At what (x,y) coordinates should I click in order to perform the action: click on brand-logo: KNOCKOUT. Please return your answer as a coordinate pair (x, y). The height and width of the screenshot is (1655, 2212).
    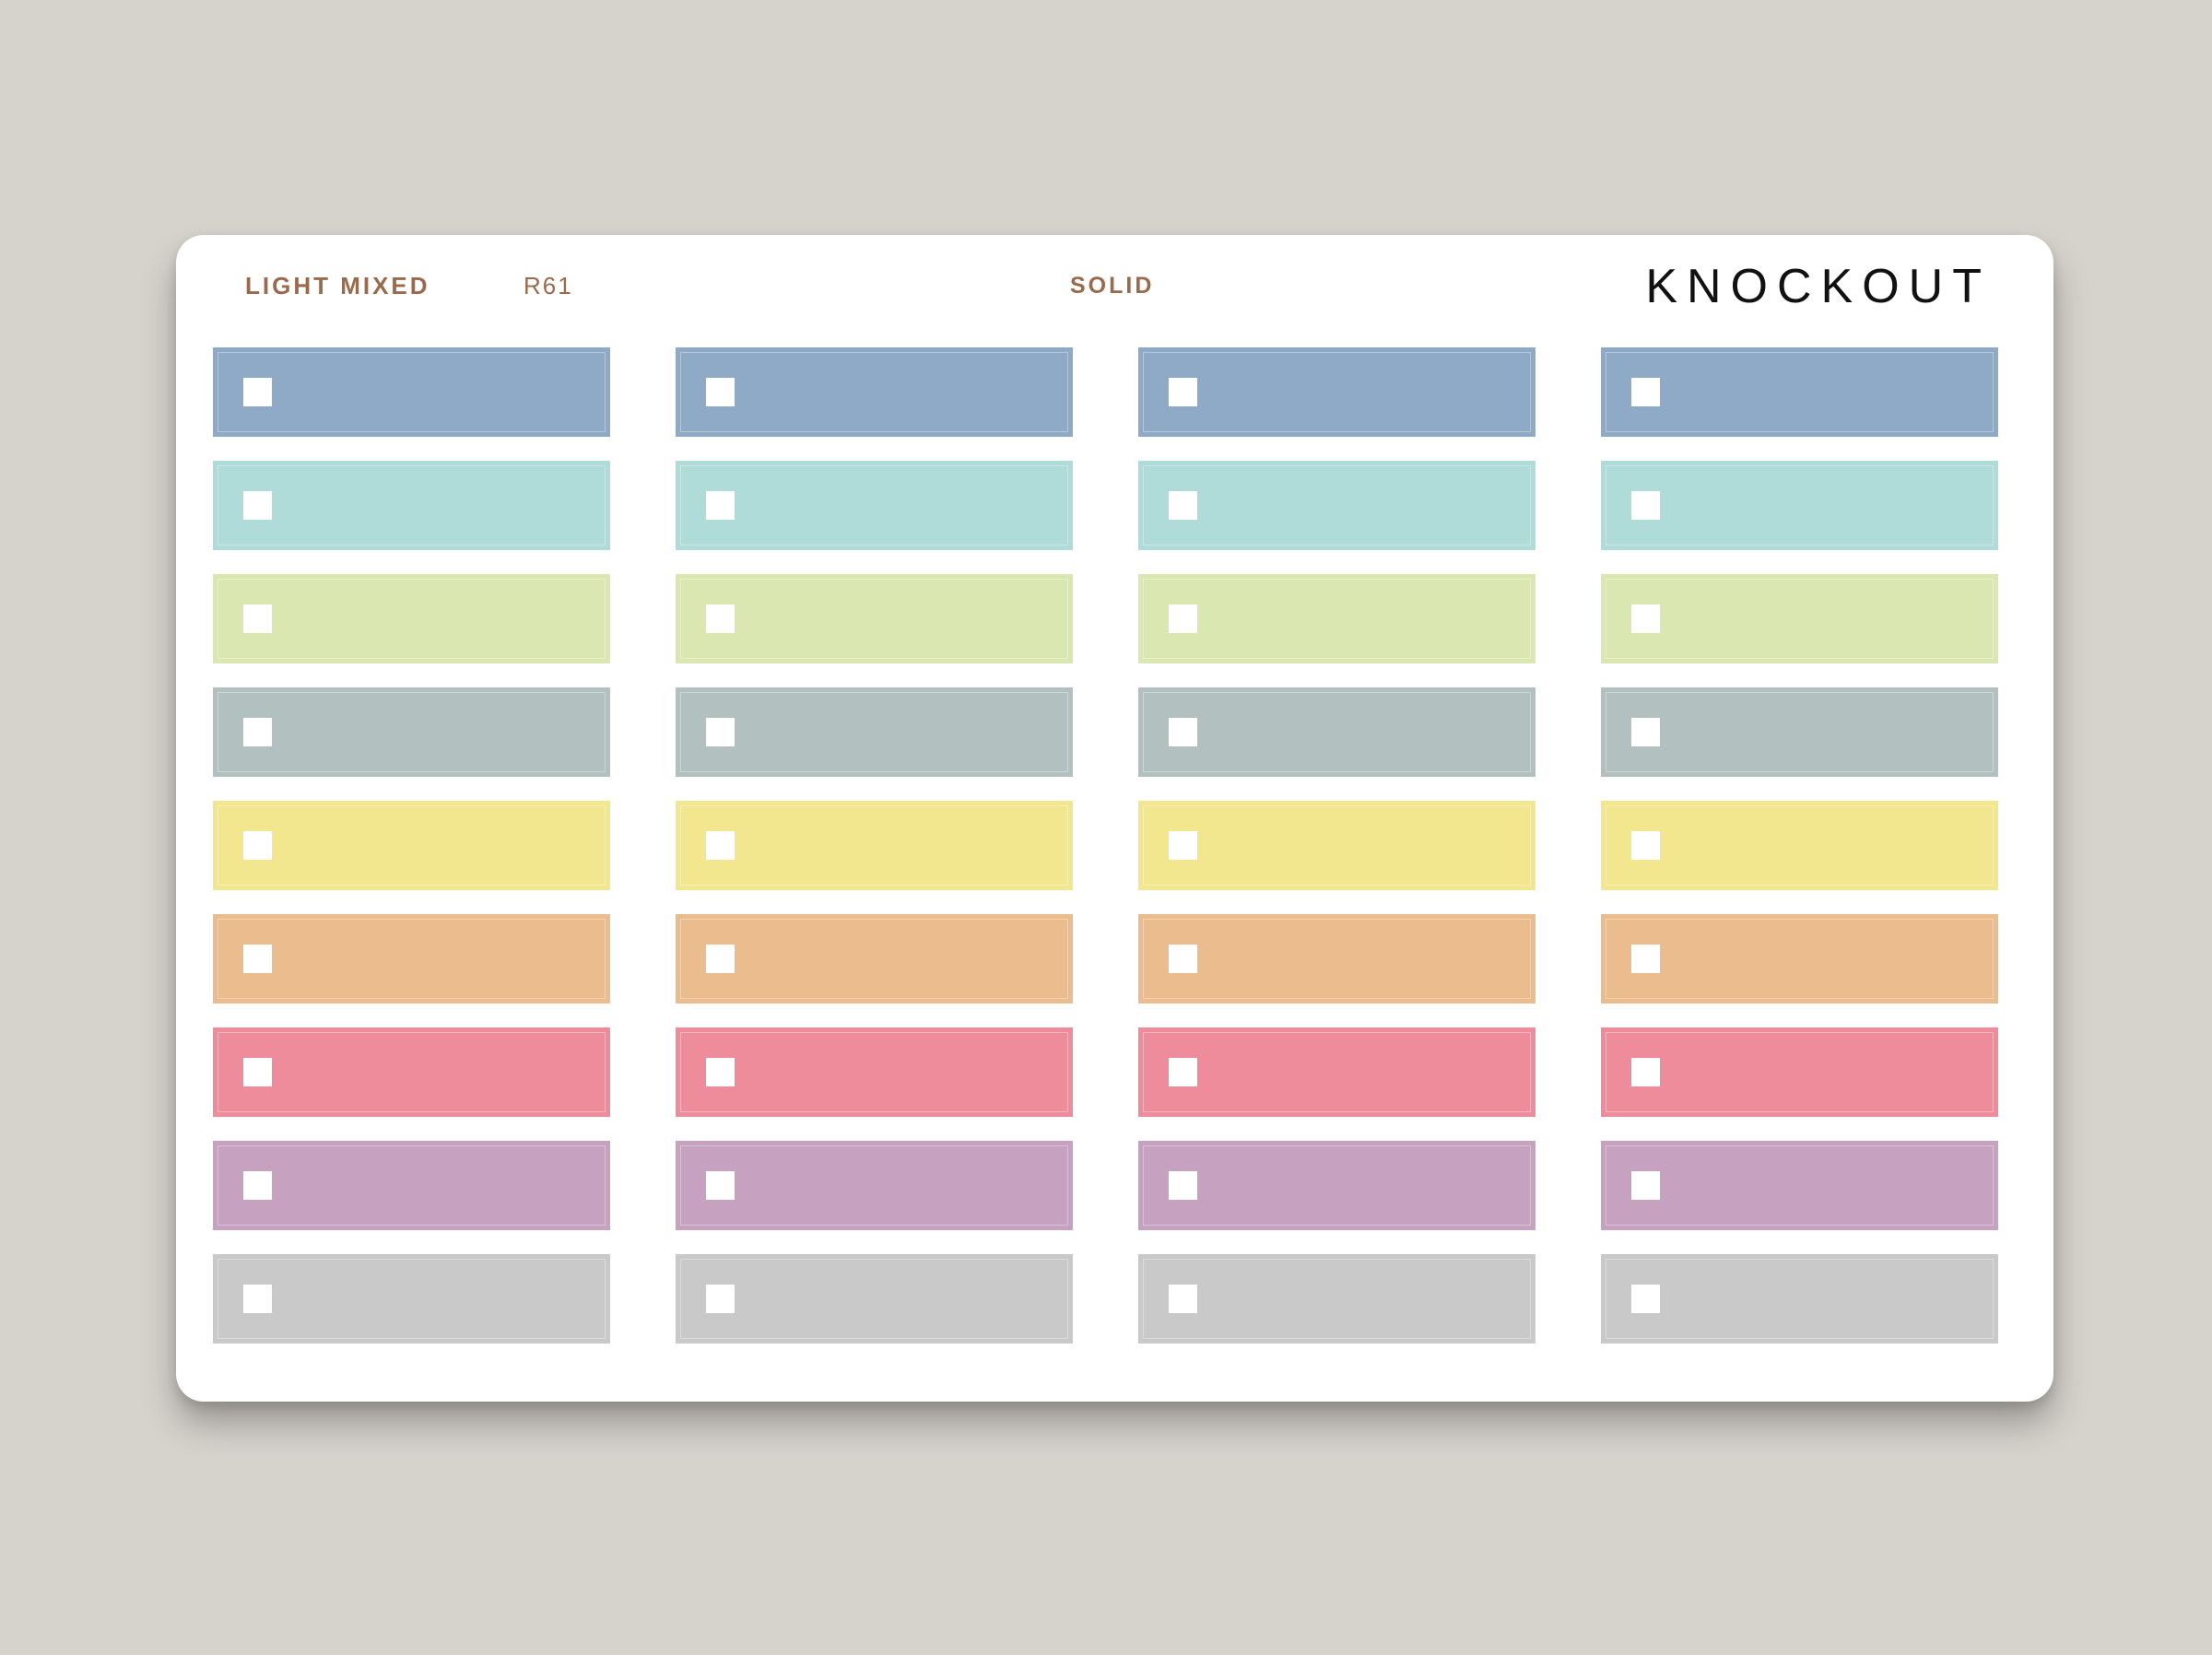
    Looking at the image, I should click on (1818, 286).